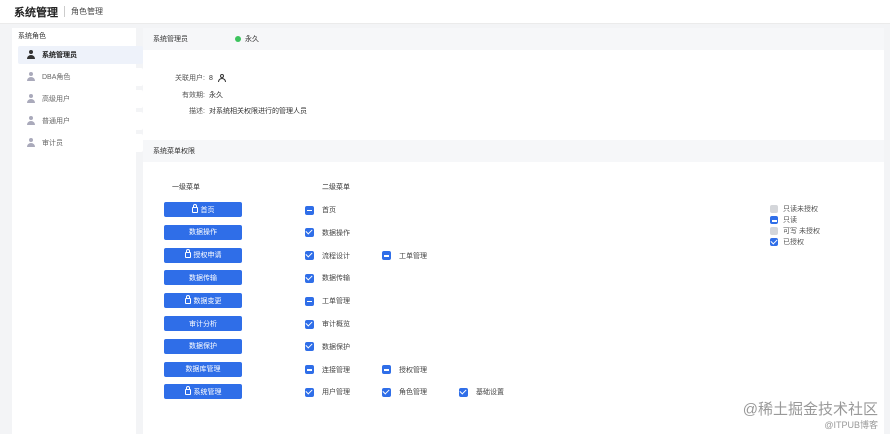 The height and width of the screenshot is (434, 890). What do you see at coordinates (186, 187) in the screenshot?
I see `col-header-level1: 一级菜单` at bounding box center [186, 187].